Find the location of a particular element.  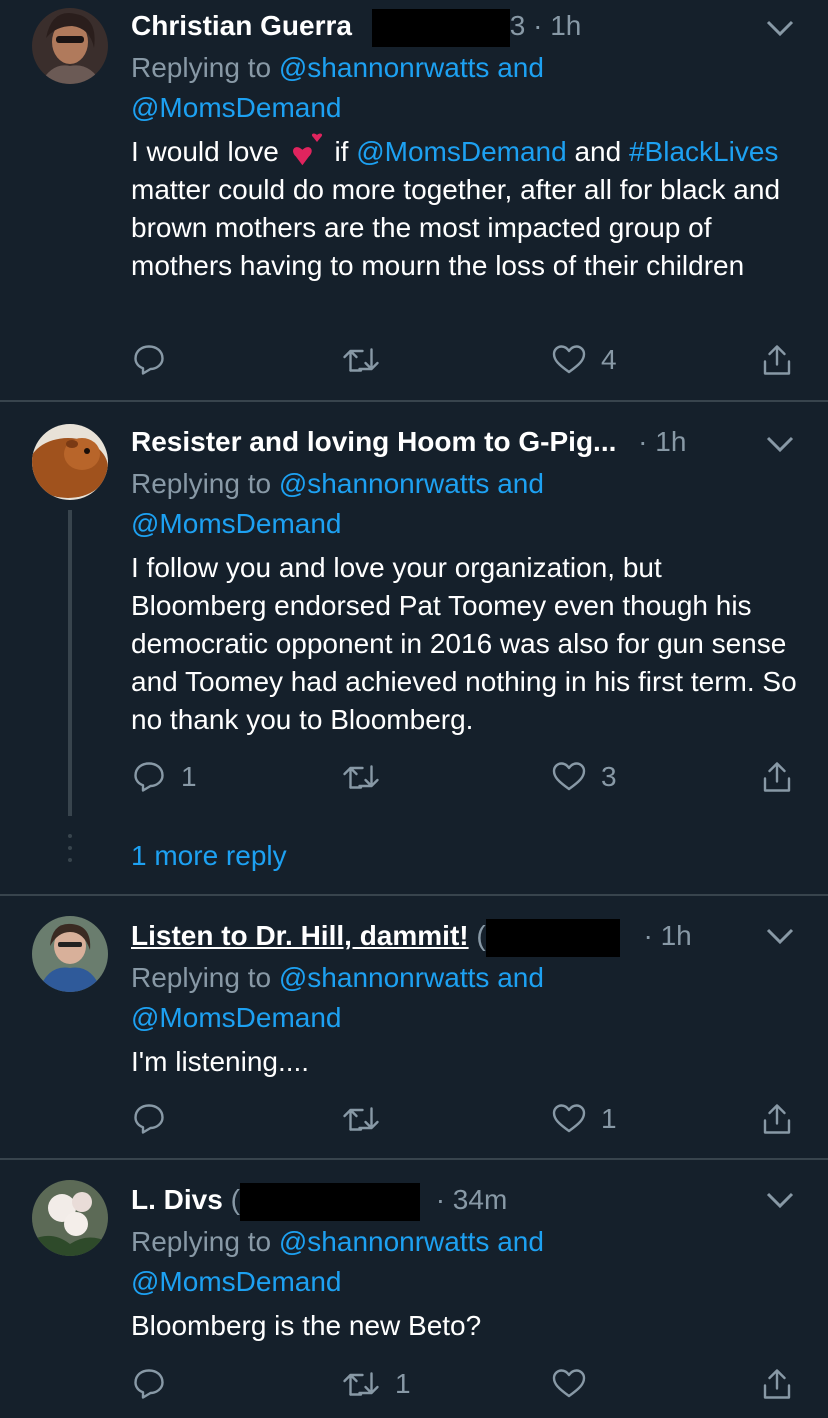

more-replies-link: 1 more reply is located at coordinates (209, 856).